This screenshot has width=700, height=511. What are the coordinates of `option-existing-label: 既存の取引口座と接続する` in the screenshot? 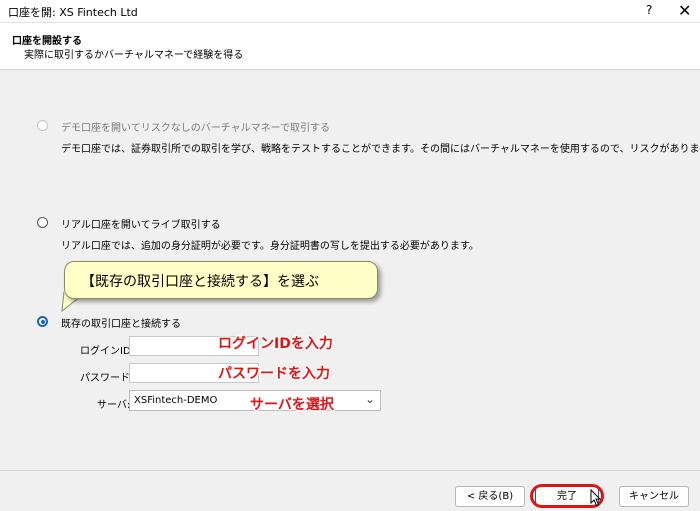 It's located at (121, 322).